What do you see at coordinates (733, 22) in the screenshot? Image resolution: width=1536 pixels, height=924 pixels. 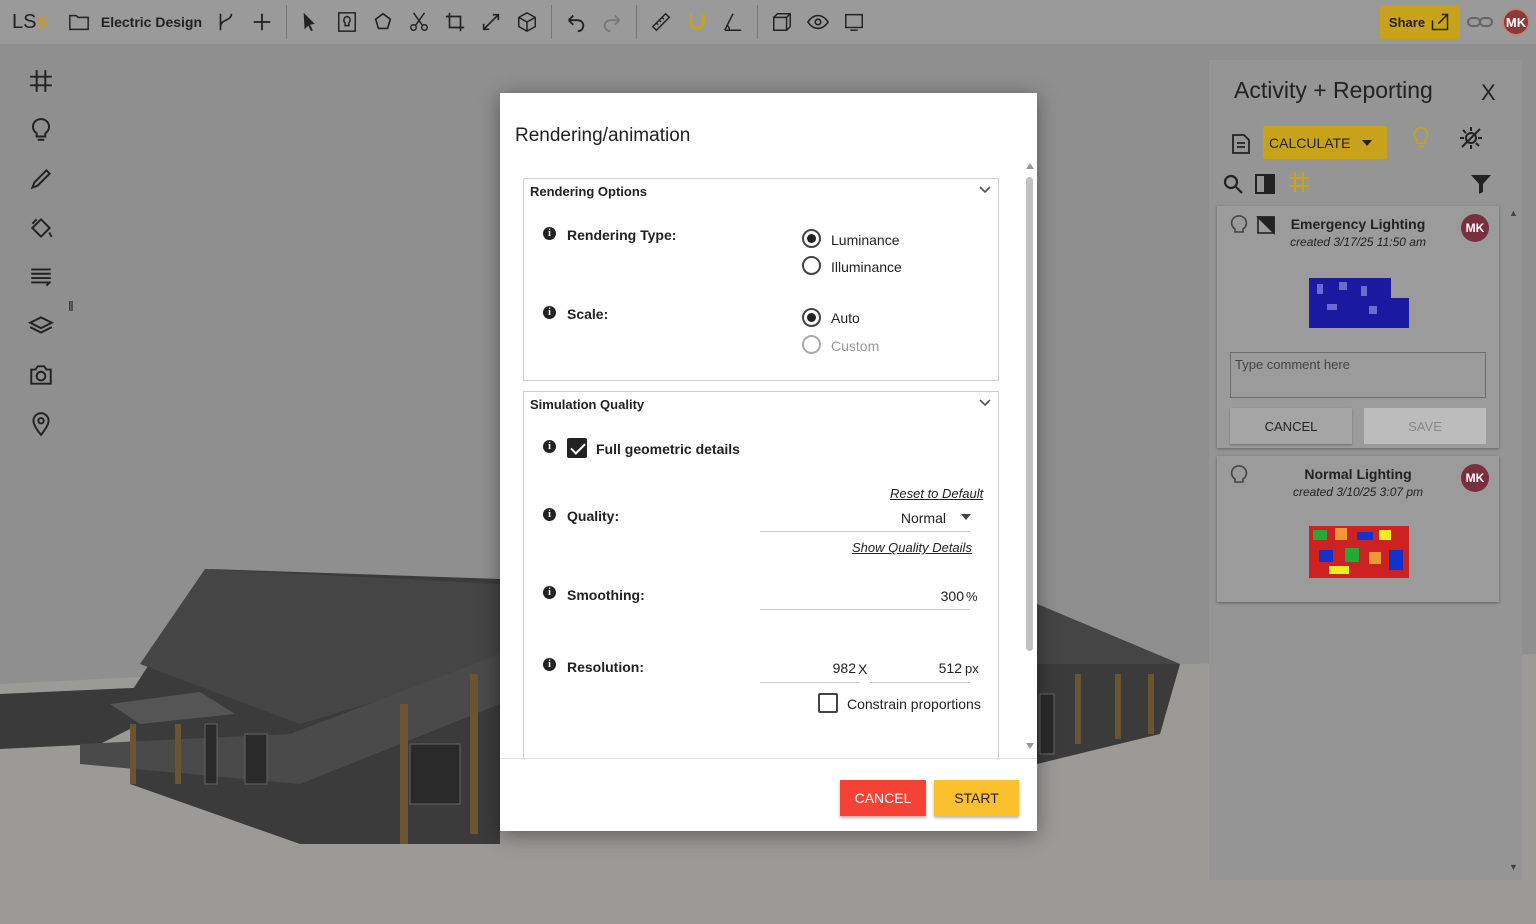 I see `angle-icon` at bounding box center [733, 22].